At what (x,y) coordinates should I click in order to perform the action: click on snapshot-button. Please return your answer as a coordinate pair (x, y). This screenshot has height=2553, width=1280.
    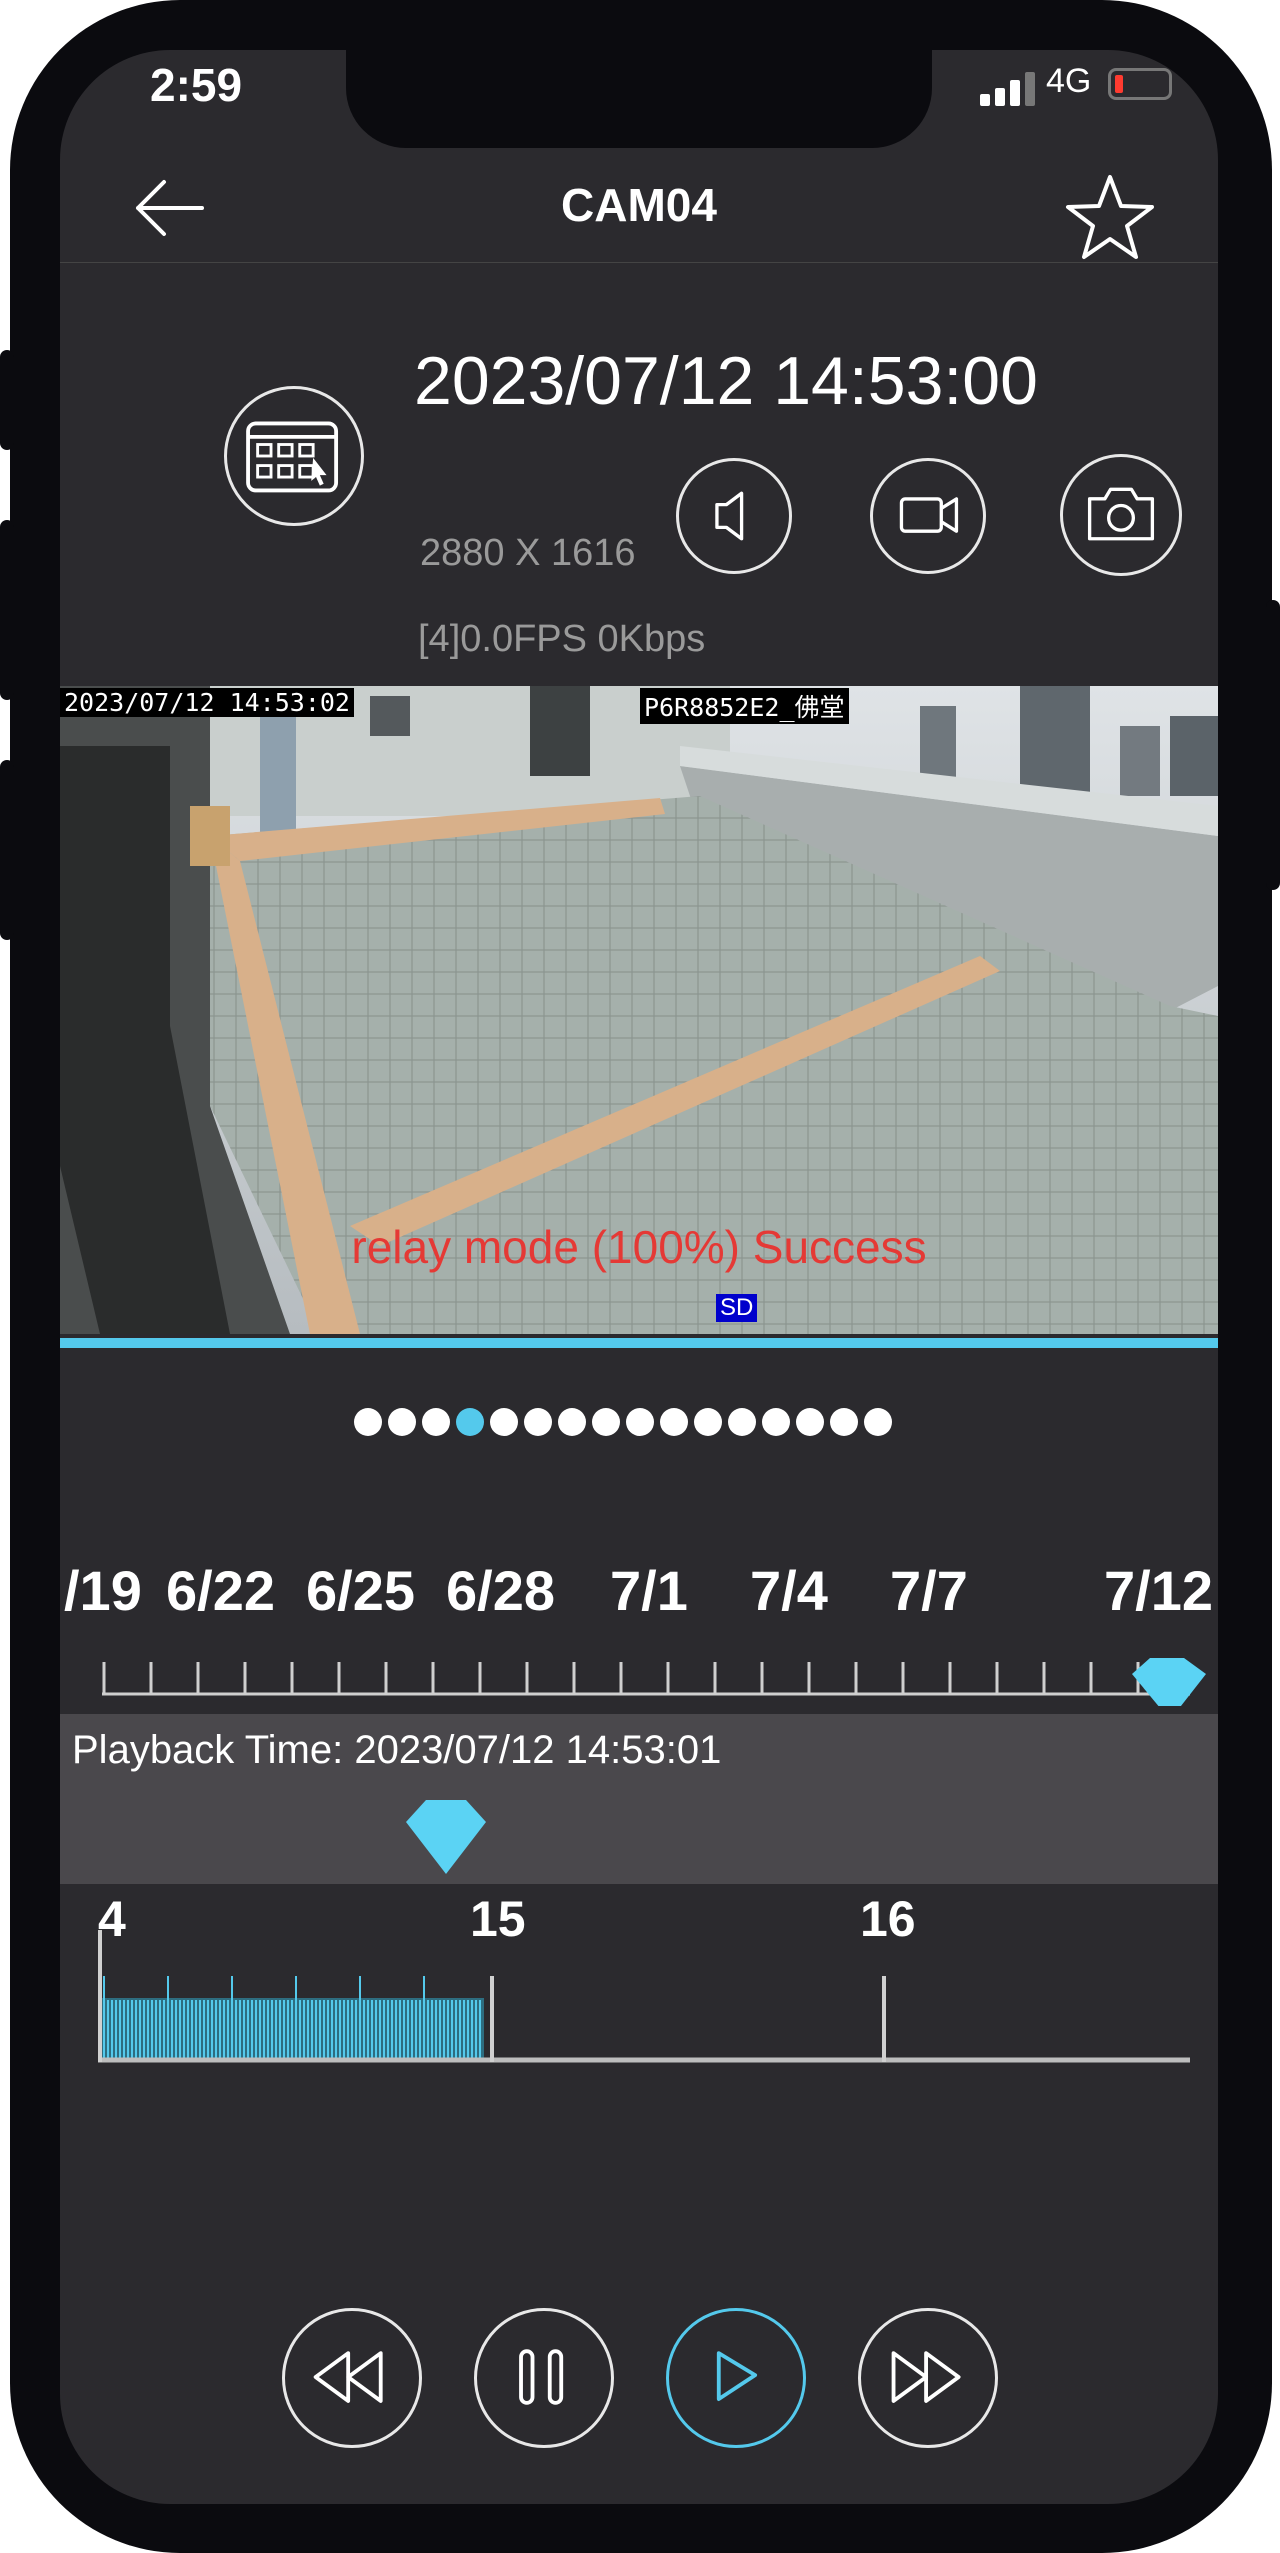
    Looking at the image, I should click on (1121, 515).